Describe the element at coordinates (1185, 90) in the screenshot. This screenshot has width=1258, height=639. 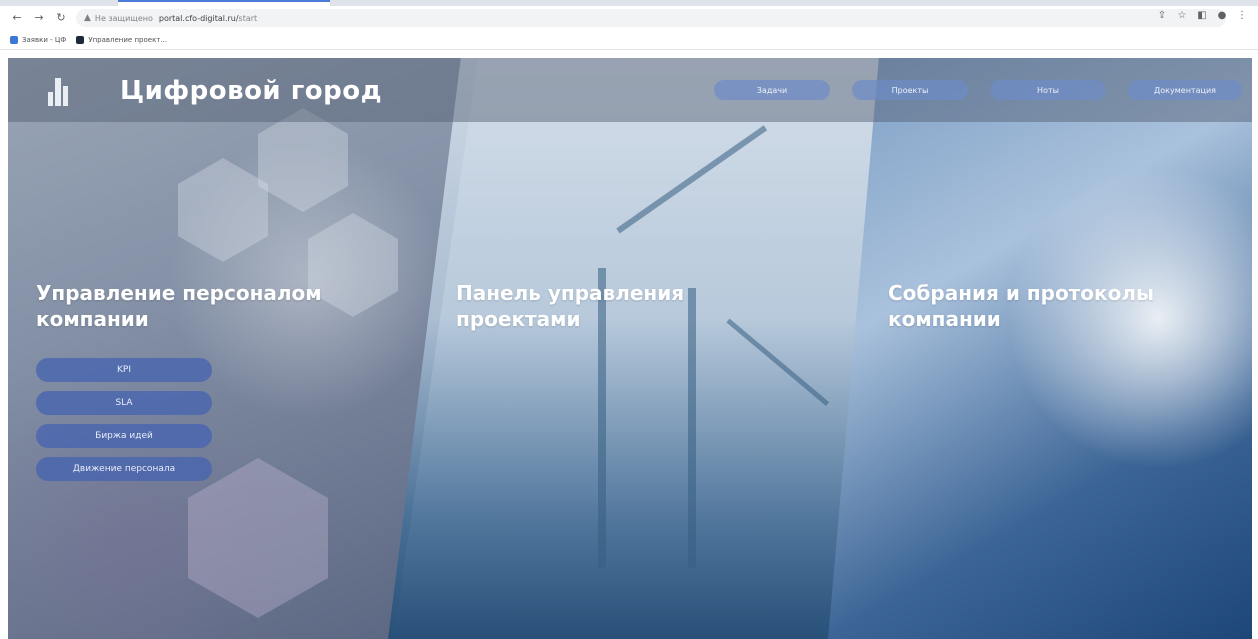
I see `nav-documentation-button: Документация` at that location.